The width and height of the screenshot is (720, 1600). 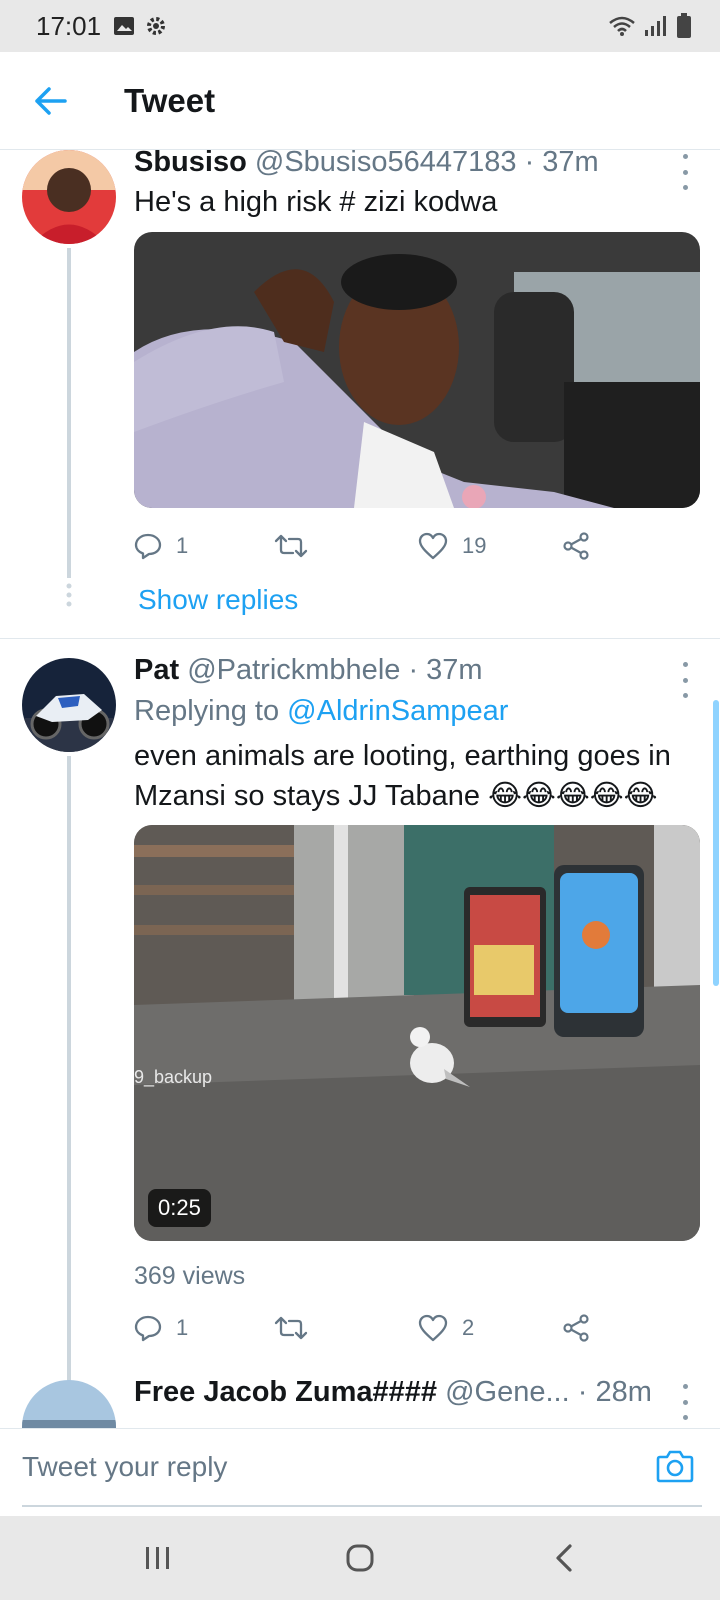 I want to click on divider, so click(x=360, y=638).